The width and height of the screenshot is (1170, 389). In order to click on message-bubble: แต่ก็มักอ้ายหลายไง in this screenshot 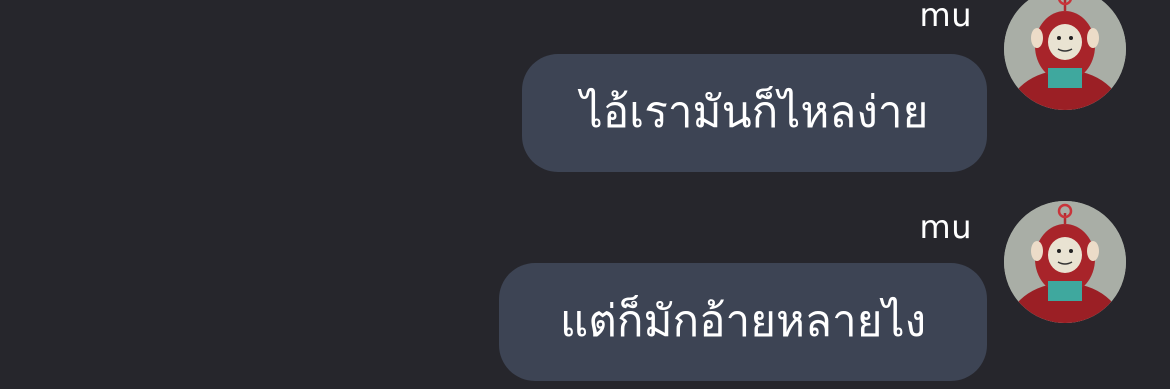, I will do `click(743, 322)`.